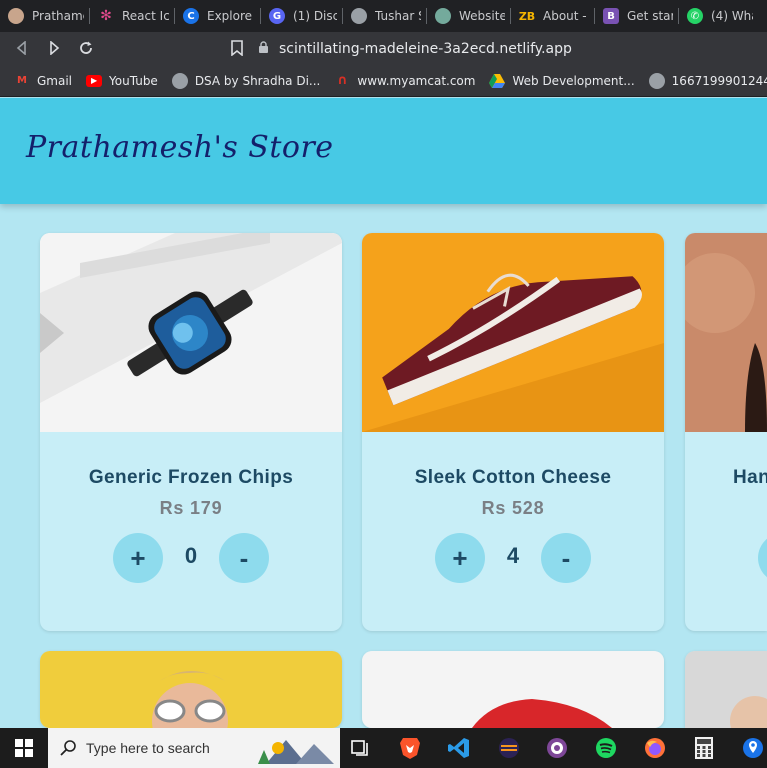 Image resolution: width=767 pixels, height=768 pixels. I want to click on tab-get-started: B Get starte, so click(637, 16).